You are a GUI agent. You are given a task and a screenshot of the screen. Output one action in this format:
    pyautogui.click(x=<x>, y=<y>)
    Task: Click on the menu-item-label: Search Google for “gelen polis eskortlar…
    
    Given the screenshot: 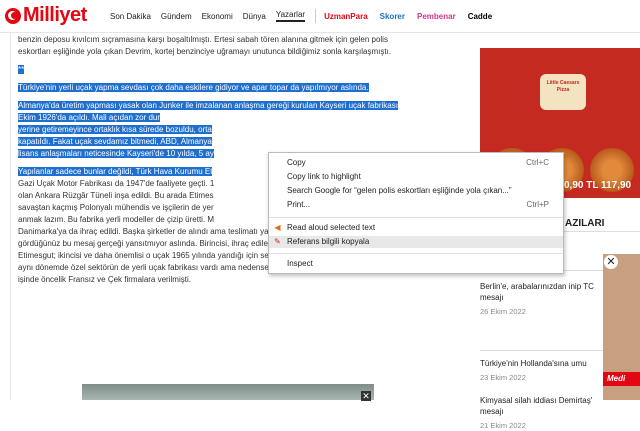 What is the action you would take?
    pyautogui.click(x=399, y=190)
    